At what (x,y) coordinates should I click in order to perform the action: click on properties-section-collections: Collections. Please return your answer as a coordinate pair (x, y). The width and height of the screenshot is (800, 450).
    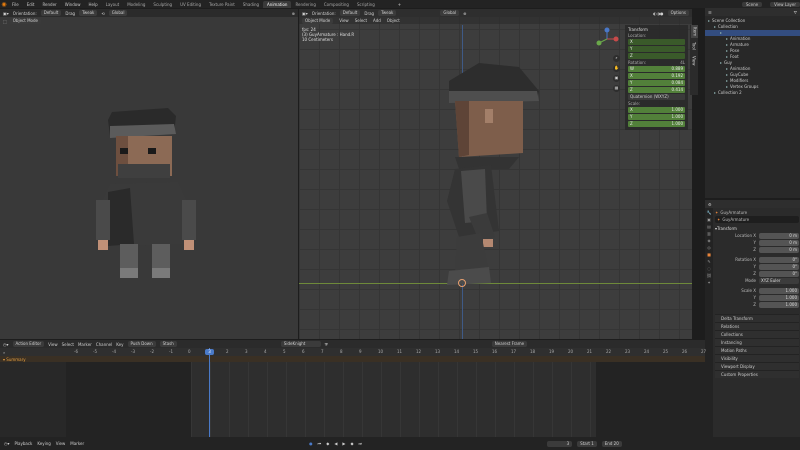
    Looking at the image, I should click on (757, 334).